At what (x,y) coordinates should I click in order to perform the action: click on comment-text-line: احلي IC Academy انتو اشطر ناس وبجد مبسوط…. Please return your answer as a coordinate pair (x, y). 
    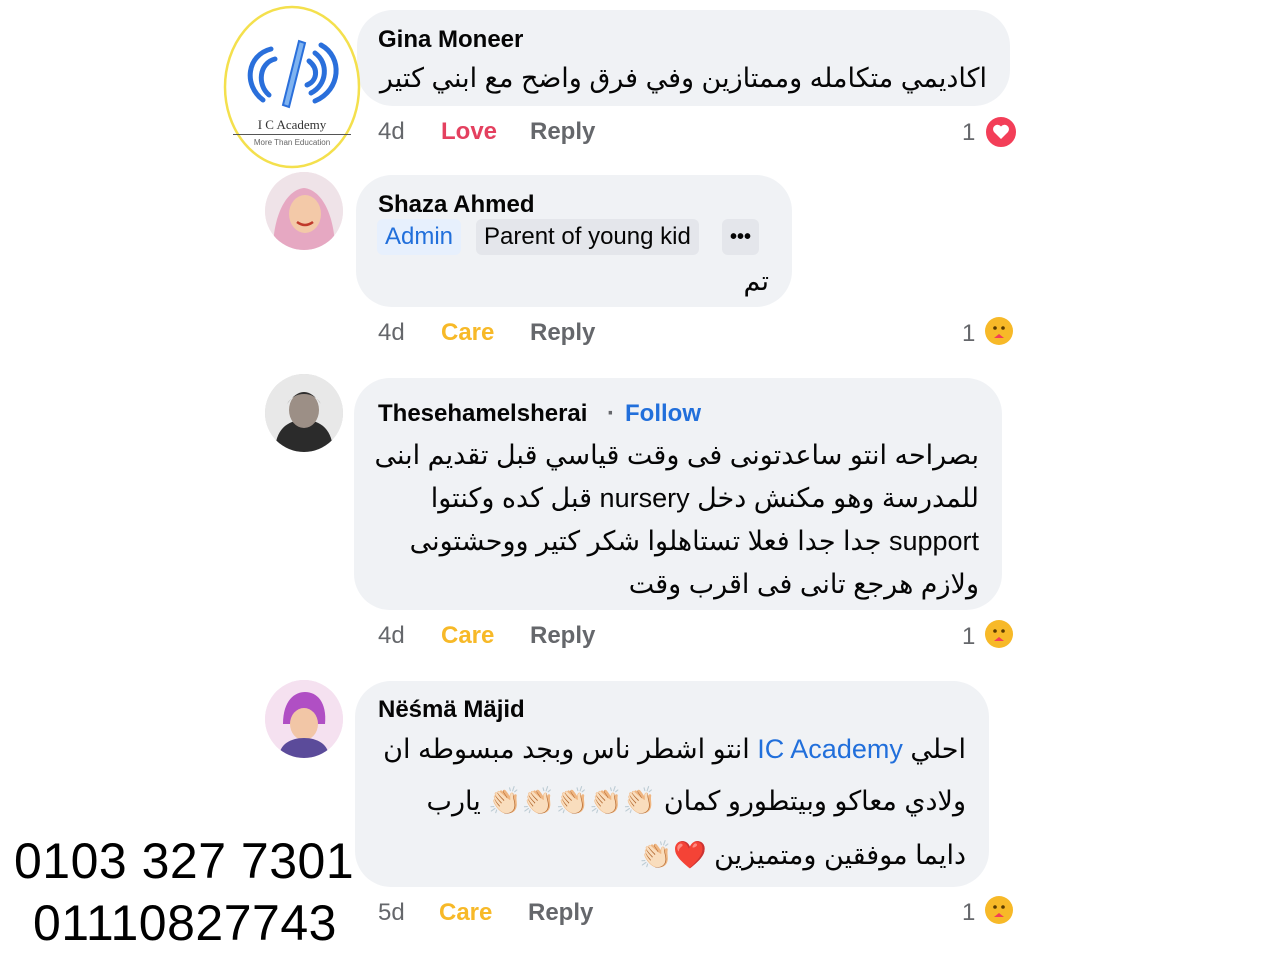
    Looking at the image, I should click on (674, 749).